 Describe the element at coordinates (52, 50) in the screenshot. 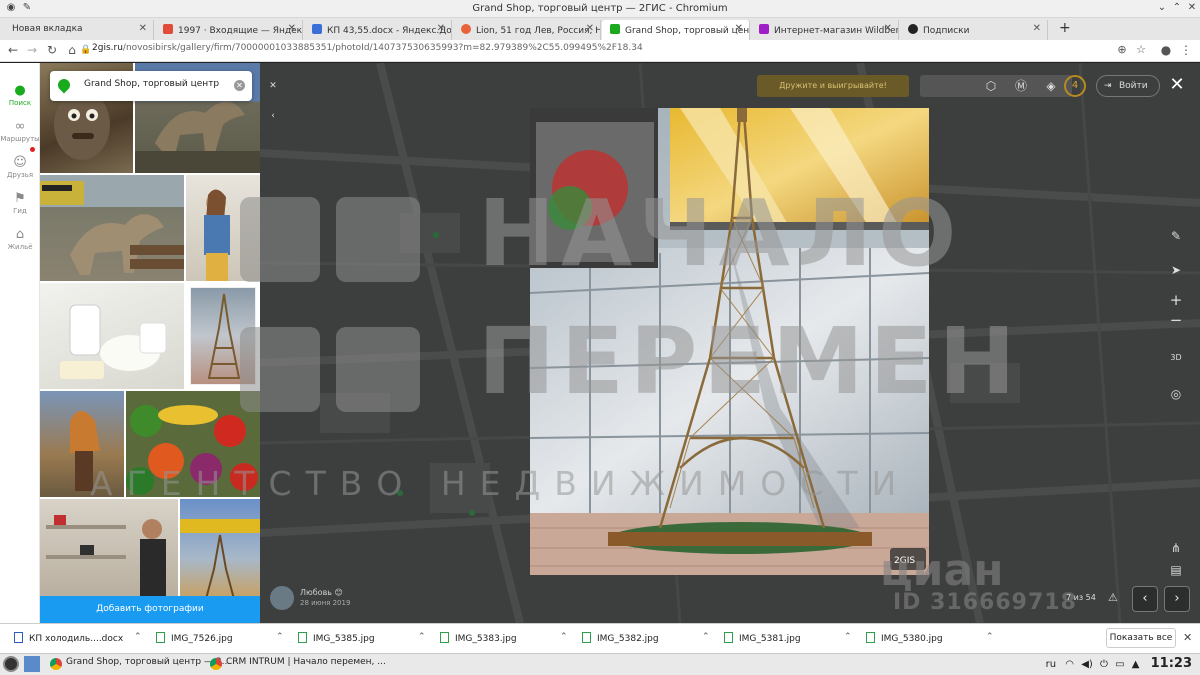

I see `reload-icon: ↻` at that location.